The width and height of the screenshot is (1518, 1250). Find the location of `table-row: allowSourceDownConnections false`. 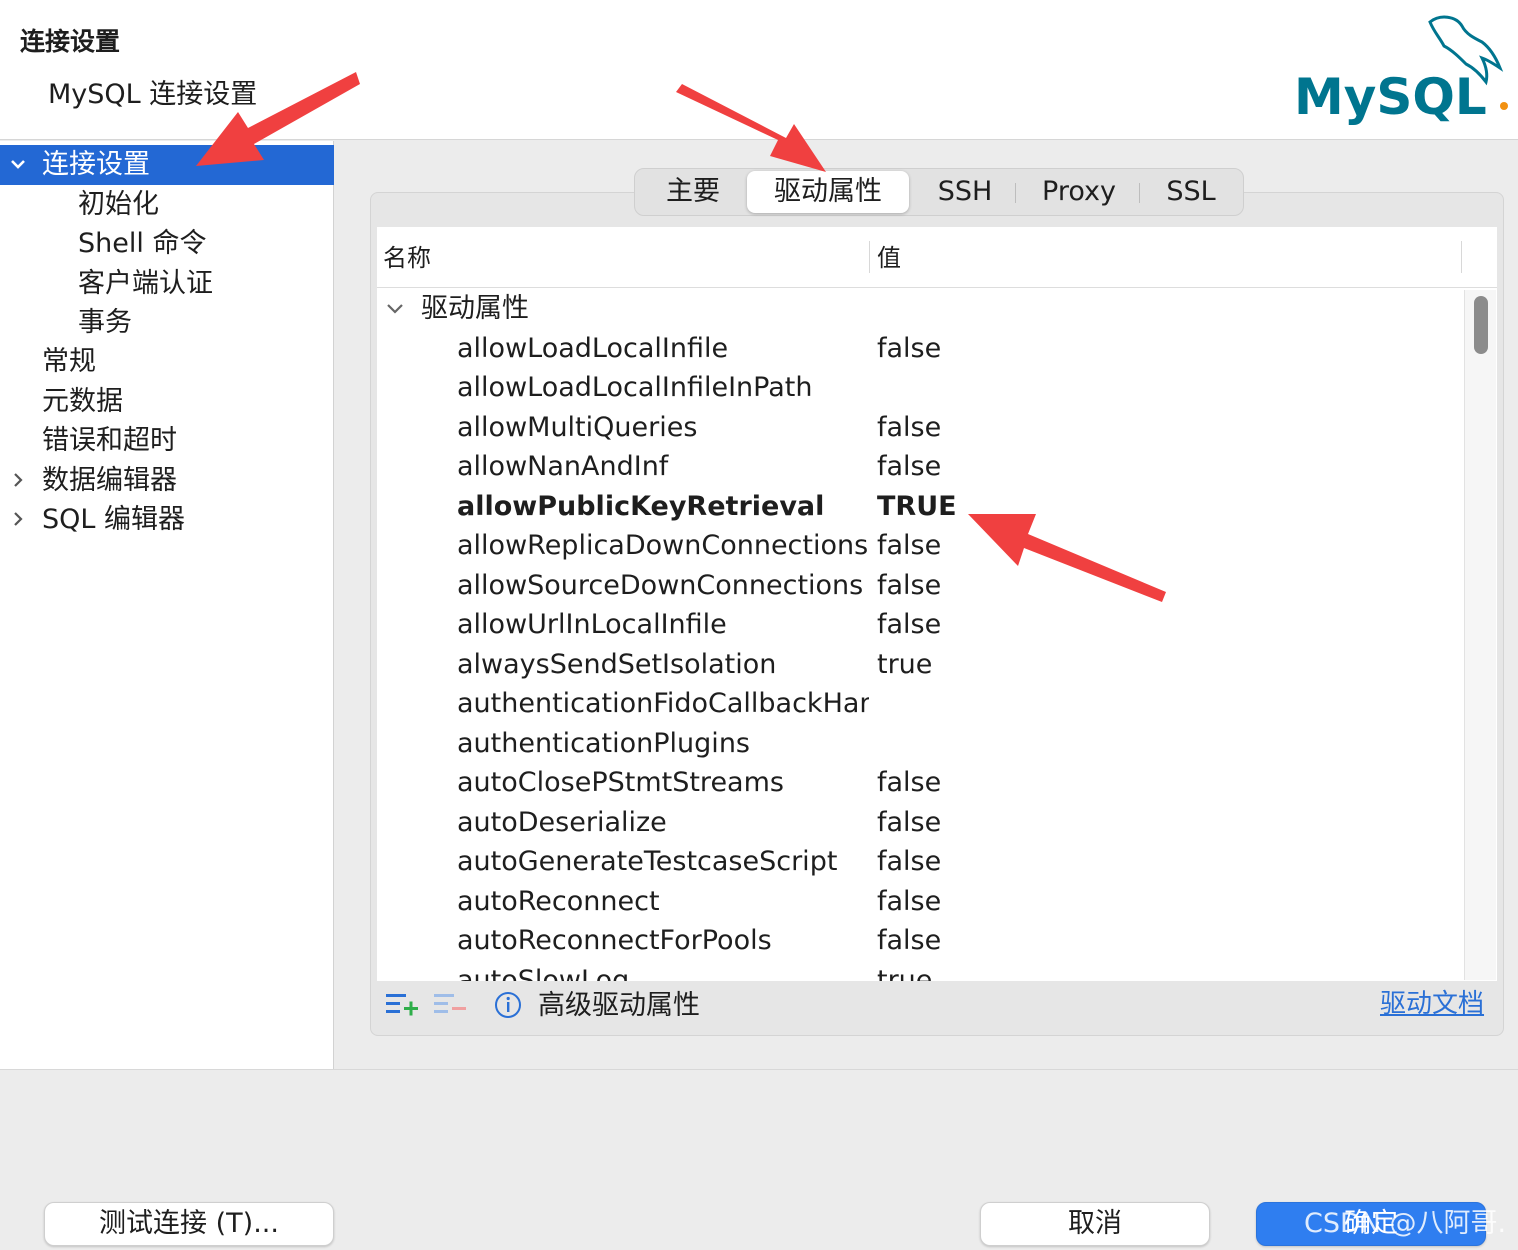

table-row: allowSourceDownConnections false is located at coordinates (922, 586).